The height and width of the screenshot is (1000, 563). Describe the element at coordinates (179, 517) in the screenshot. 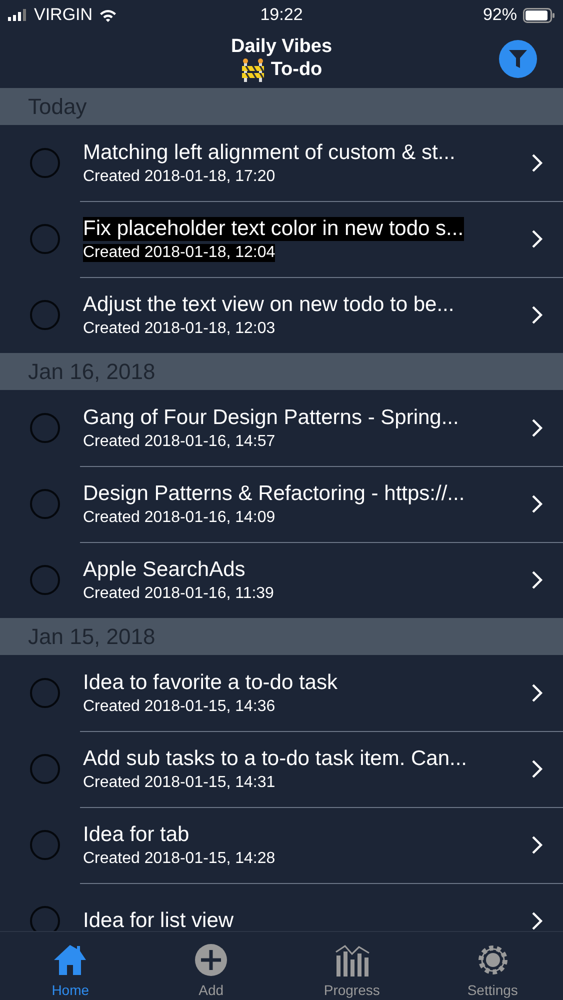

I see `task-date: Created 2018-01-16, 14:09` at that location.